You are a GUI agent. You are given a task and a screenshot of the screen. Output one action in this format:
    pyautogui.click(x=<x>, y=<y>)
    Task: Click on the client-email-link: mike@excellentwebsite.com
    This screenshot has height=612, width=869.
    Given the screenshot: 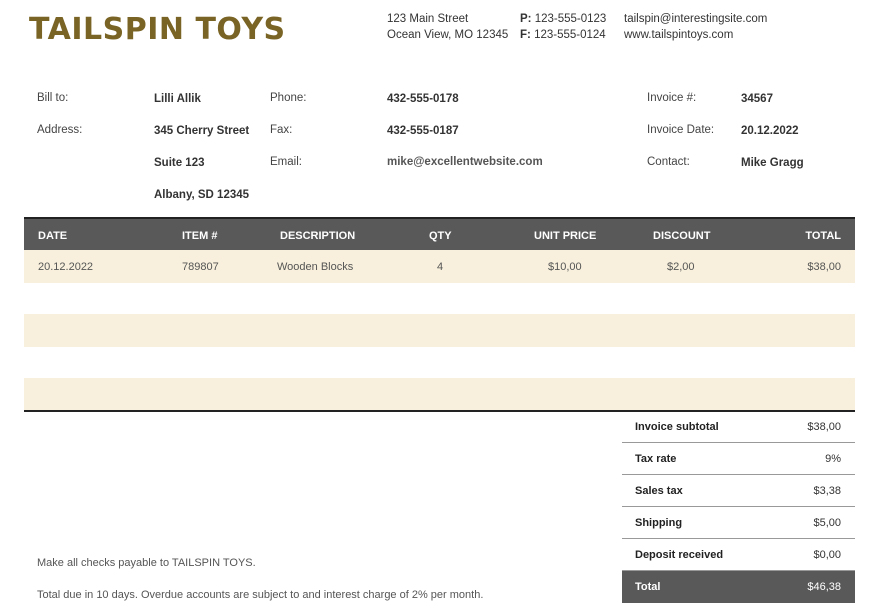 What is the action you would take?
    pyautogui.click(x=465, y=162)
    